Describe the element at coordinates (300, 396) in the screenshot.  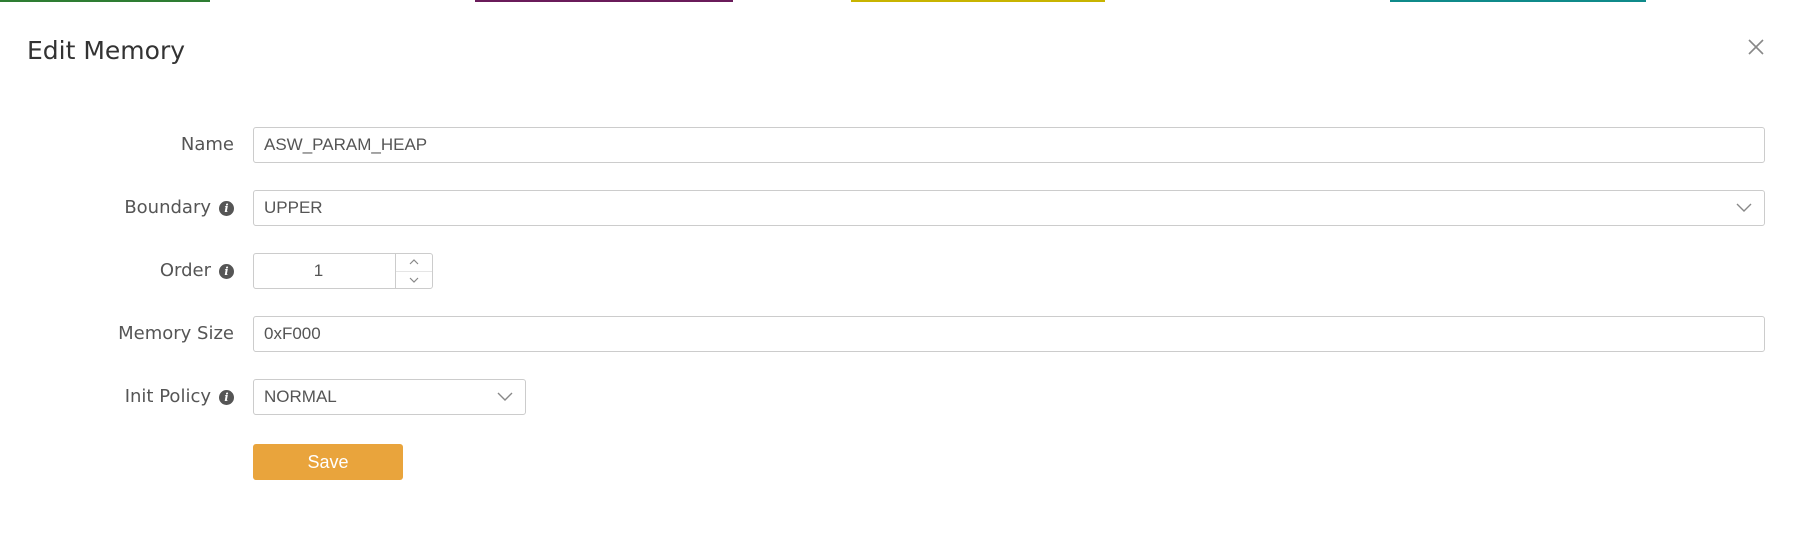
I see `init-policy-select-value: NORMAL` at that location.